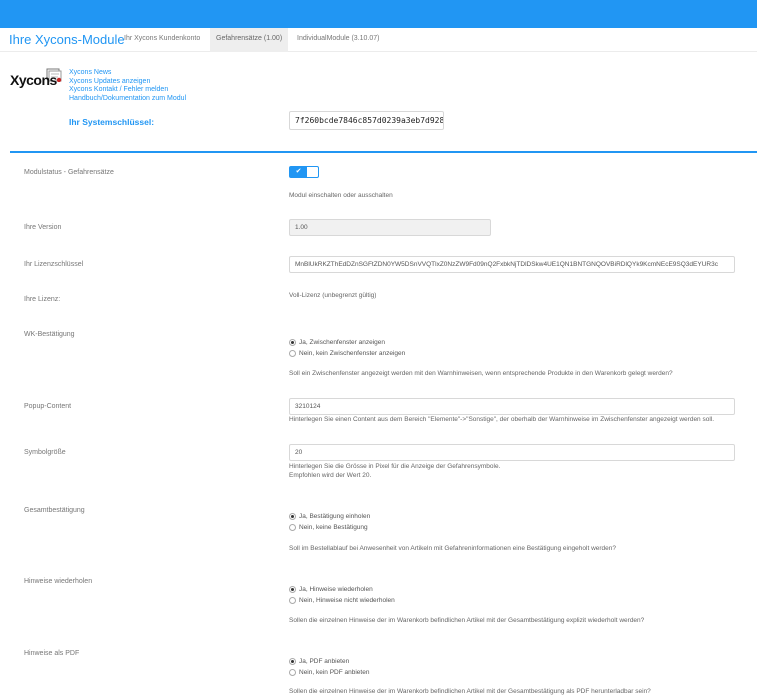 Image resolution: width=757 pixels, height=700 pixels. Describe the element at coordinates (390, 227) in the screenshot. I see `version-field: 1.00` at that location.